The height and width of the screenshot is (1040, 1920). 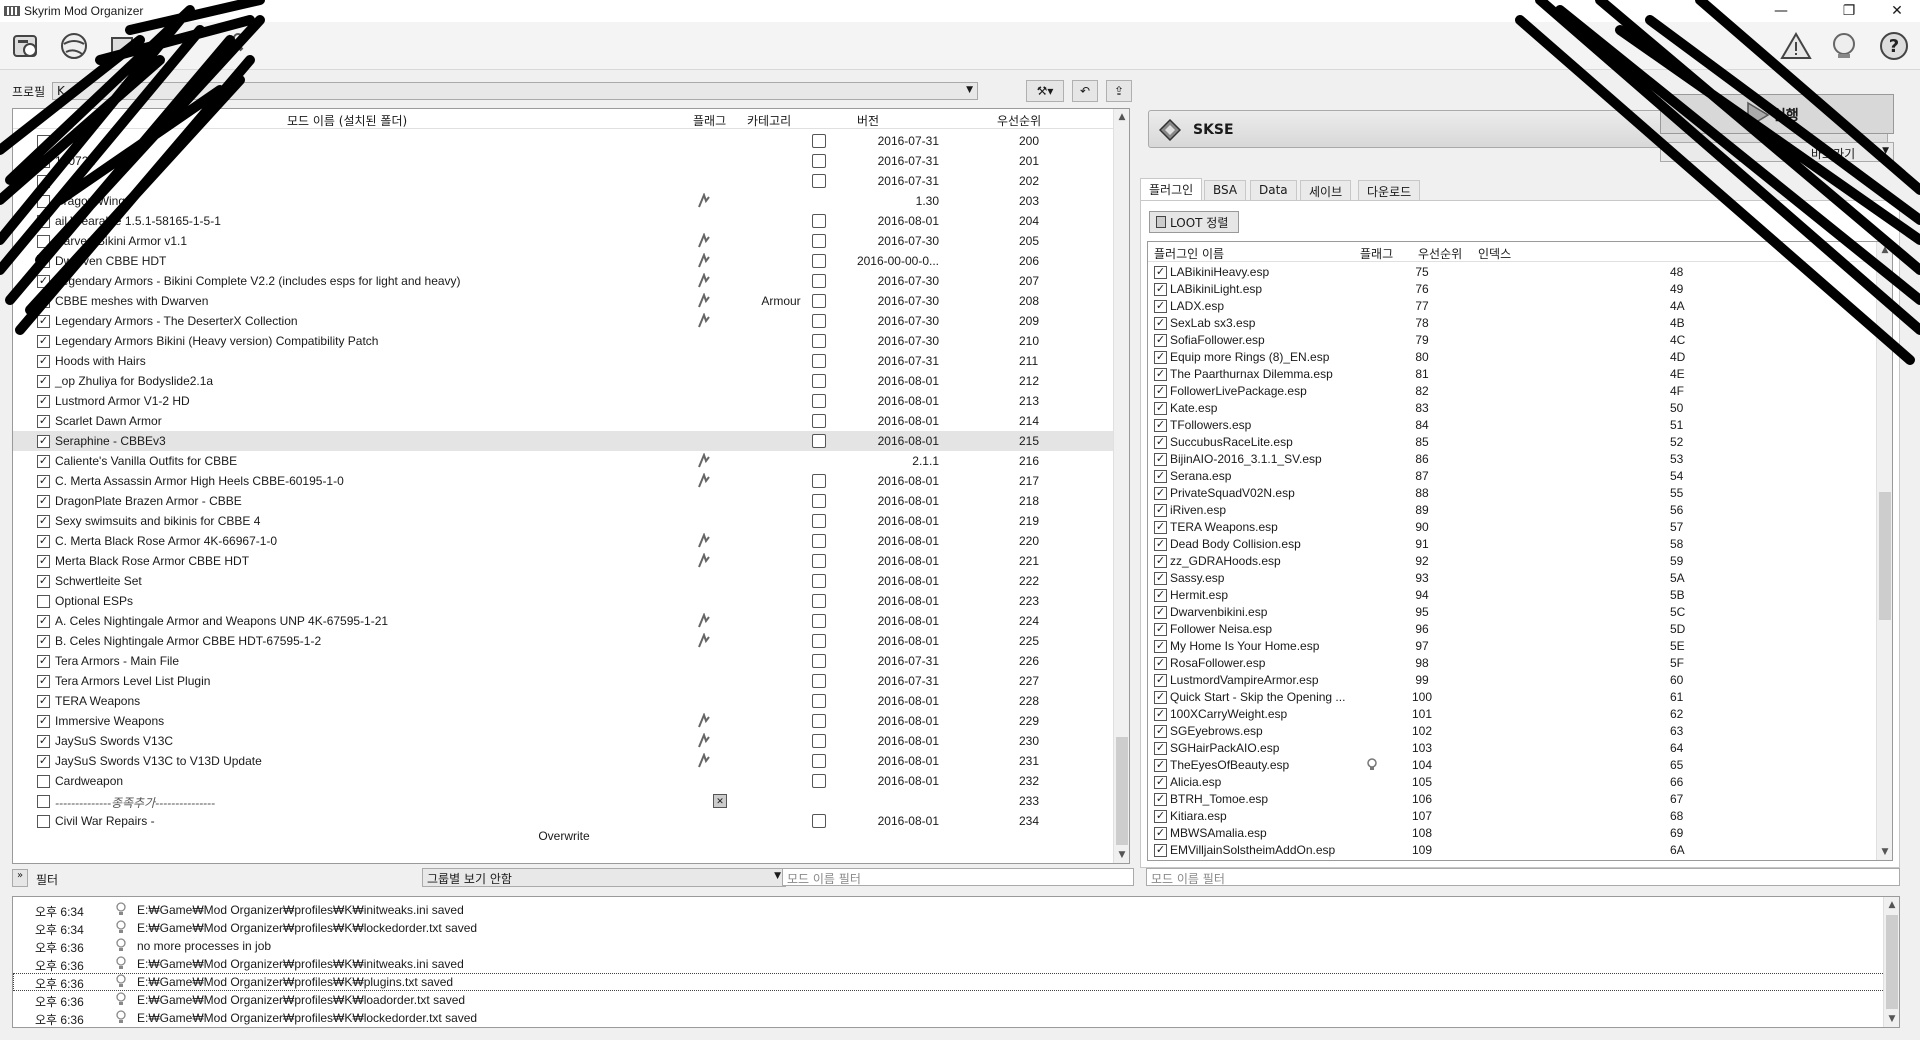 I want to click on plugin-filter-input: 모드 이름 필터, so click(x=1523, y=877).